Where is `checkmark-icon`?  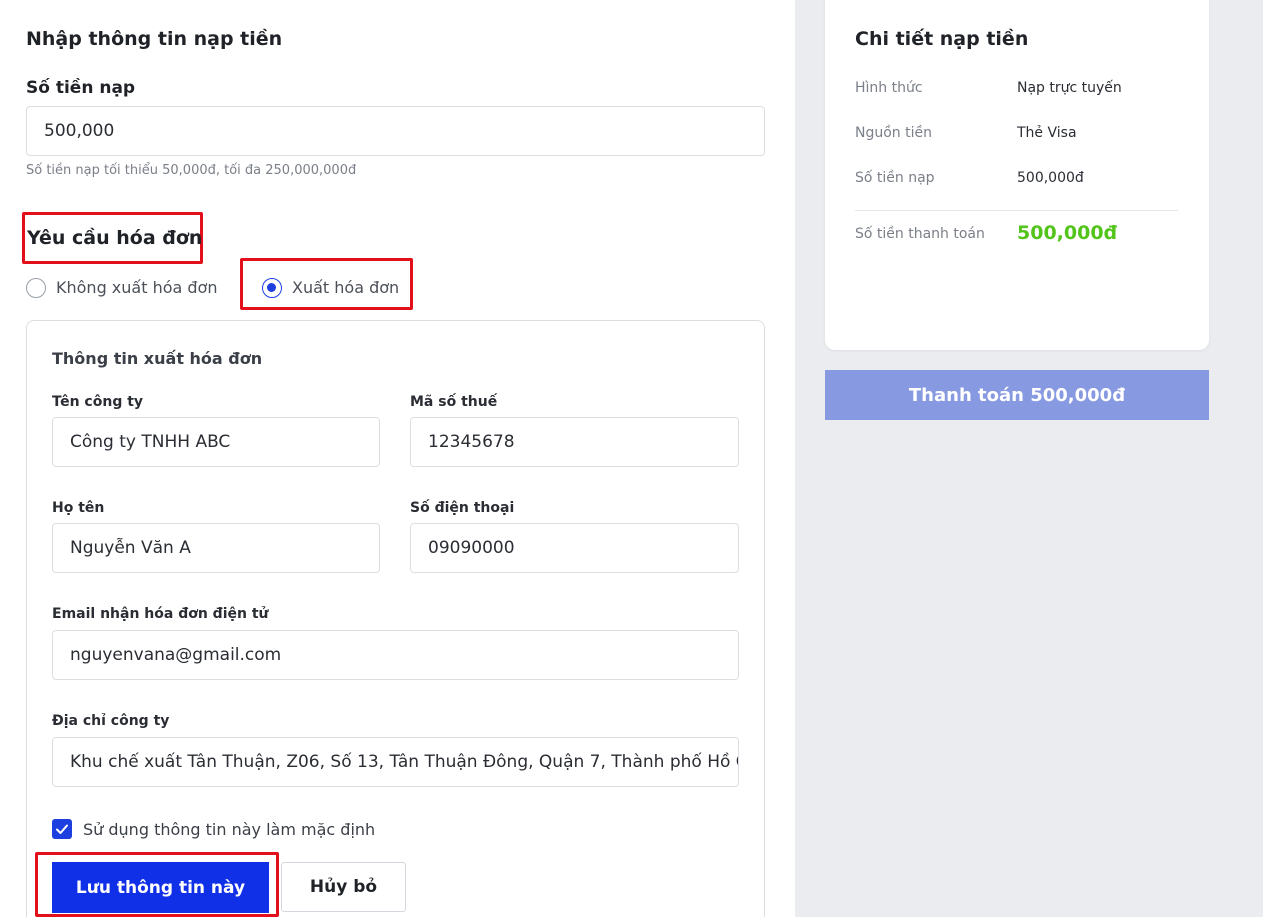 checkmark-icon is located at coordinates (62, 829).